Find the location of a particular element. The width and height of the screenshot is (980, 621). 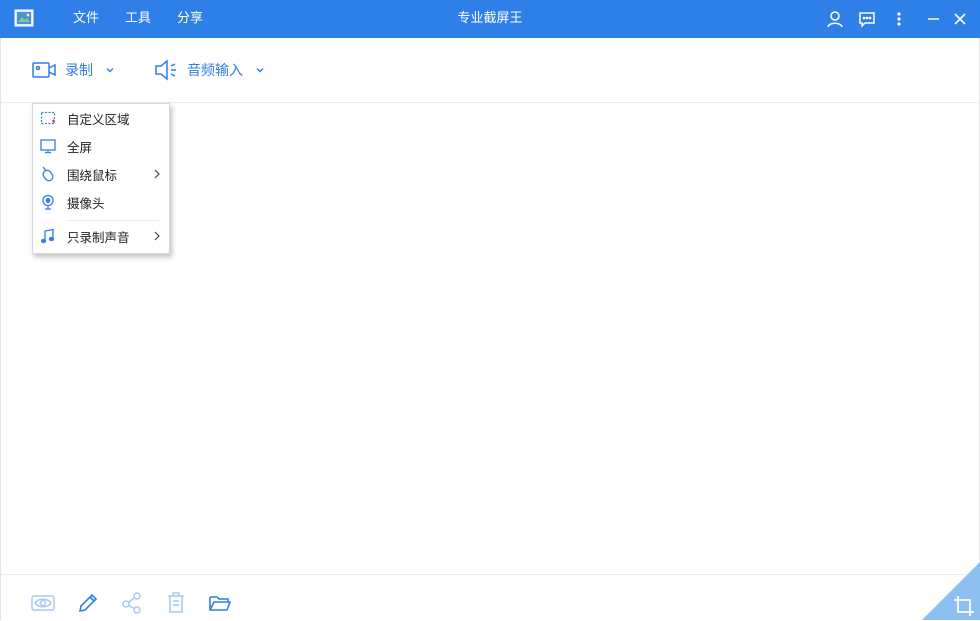

menu-item-fullscreen: 全屏 is located at coordinates (101, 146).